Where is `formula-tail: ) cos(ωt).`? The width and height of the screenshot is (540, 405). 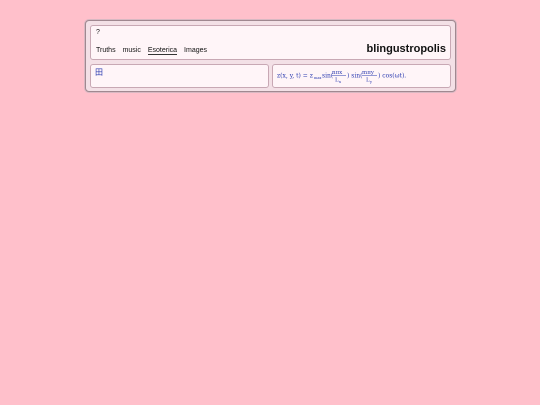 formula-tail: ) cos(ωt). is located at coordinates (392, 76).